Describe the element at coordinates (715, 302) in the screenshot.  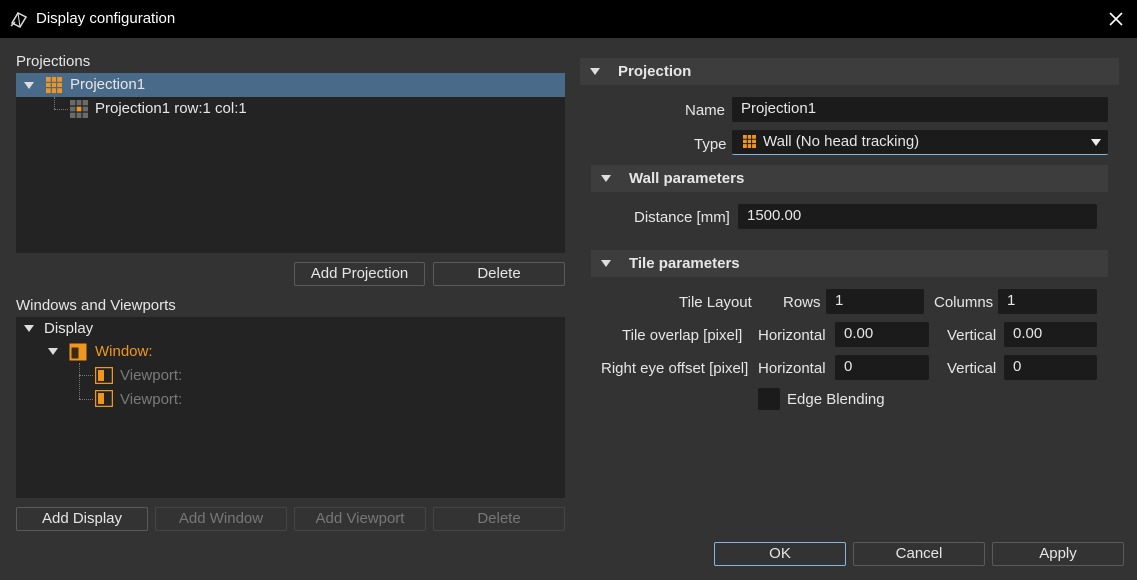
I see `tile-layout-label: Tile Layout` at that location.